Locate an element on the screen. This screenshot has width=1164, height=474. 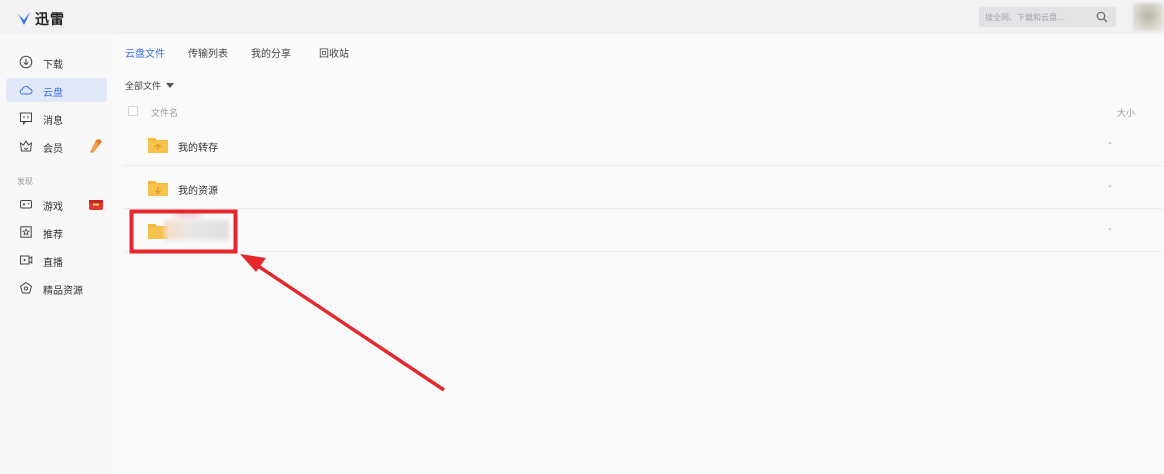
annotation-arrow-shaft is located at coordinates (348, 326).